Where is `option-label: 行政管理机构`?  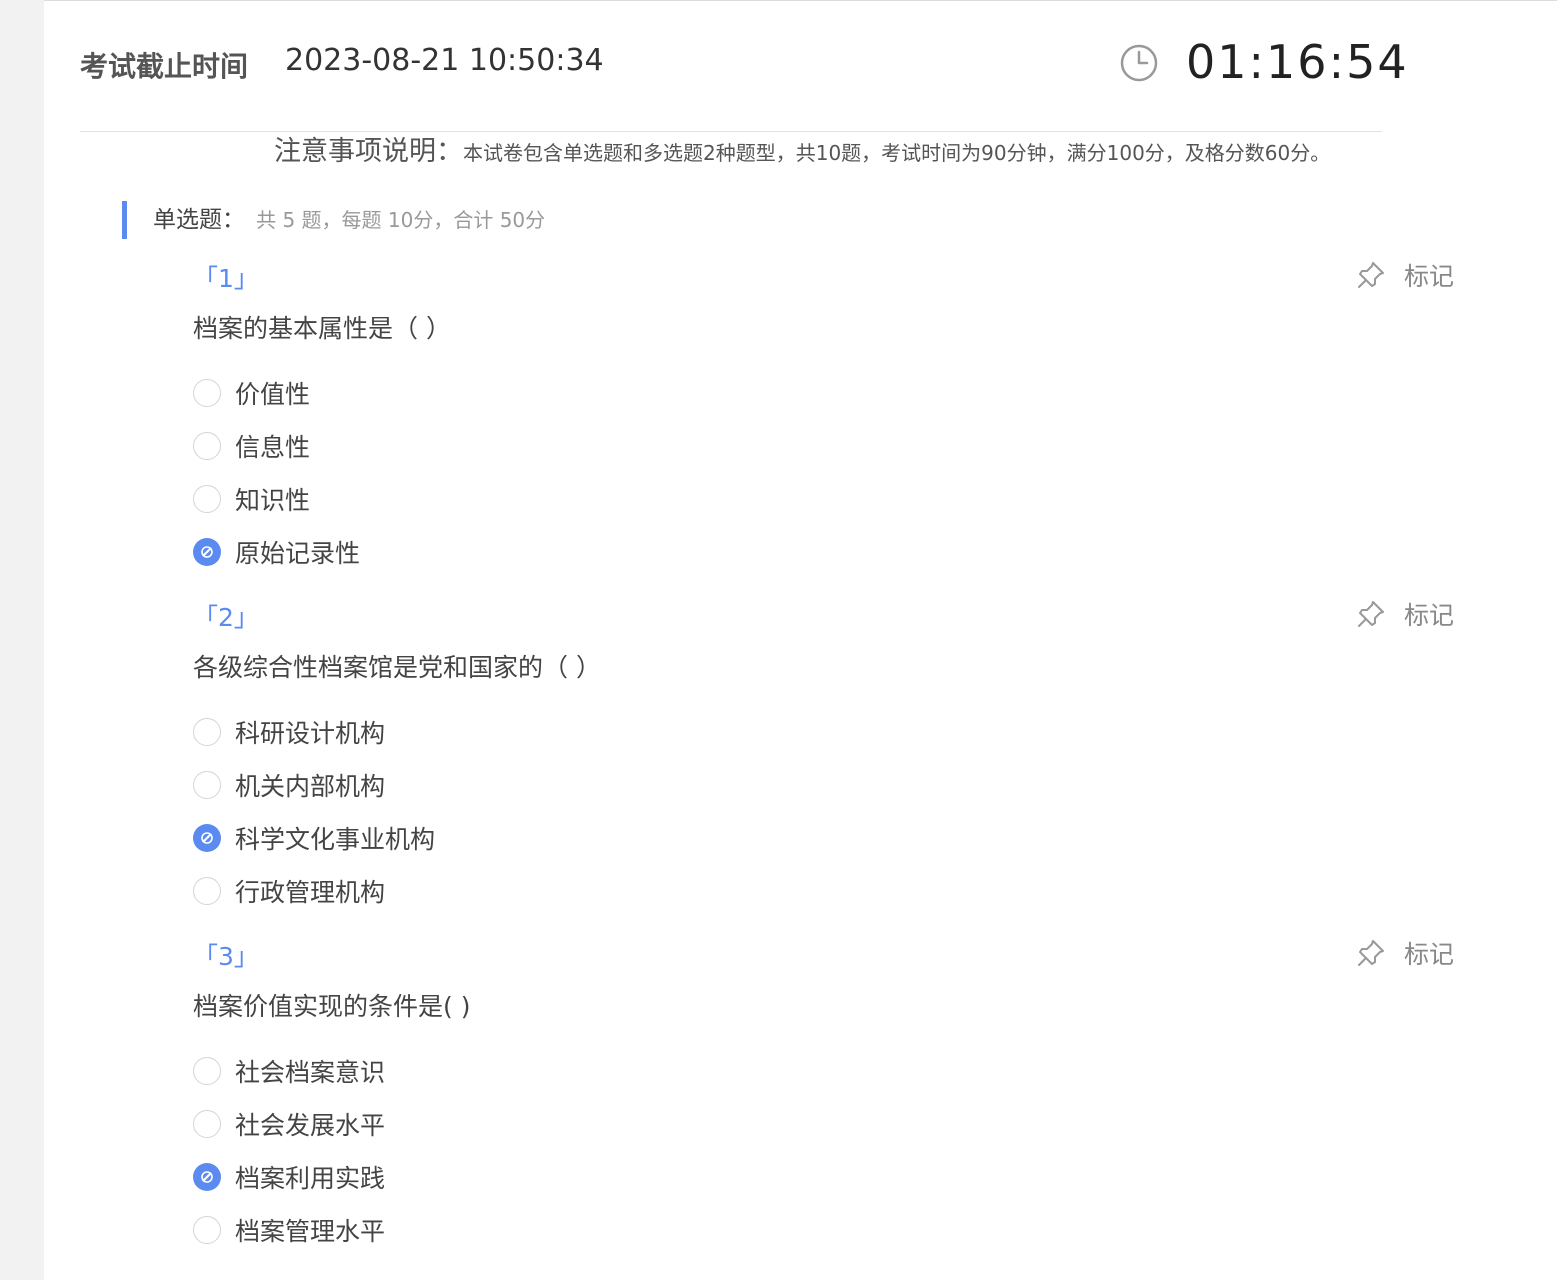
option-label: 行政管理机构 is located at coordinates (310, 892).